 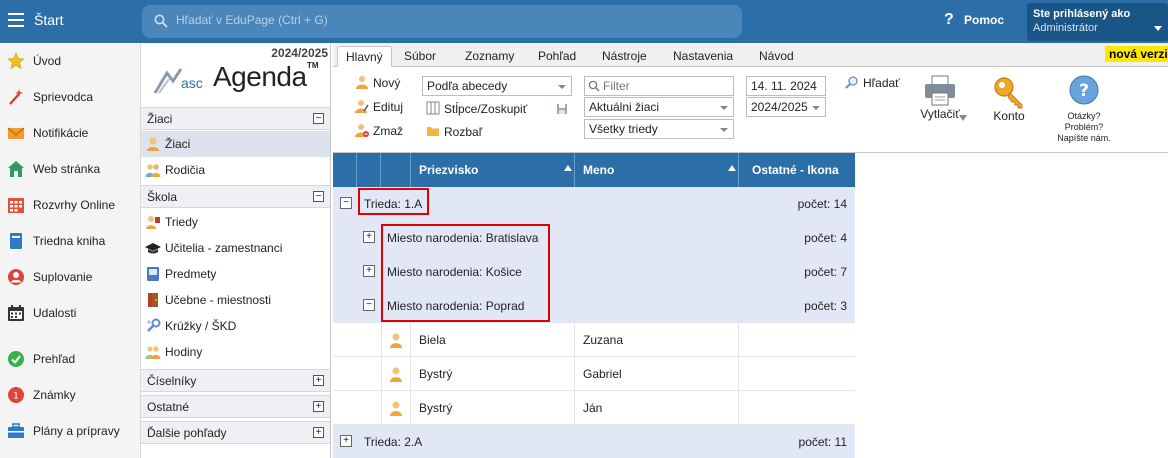 What do you see at coordinates (659, 129) in the screenshot?
I see `classes-select: Všetky triedy` at bounding box center [659, 129].